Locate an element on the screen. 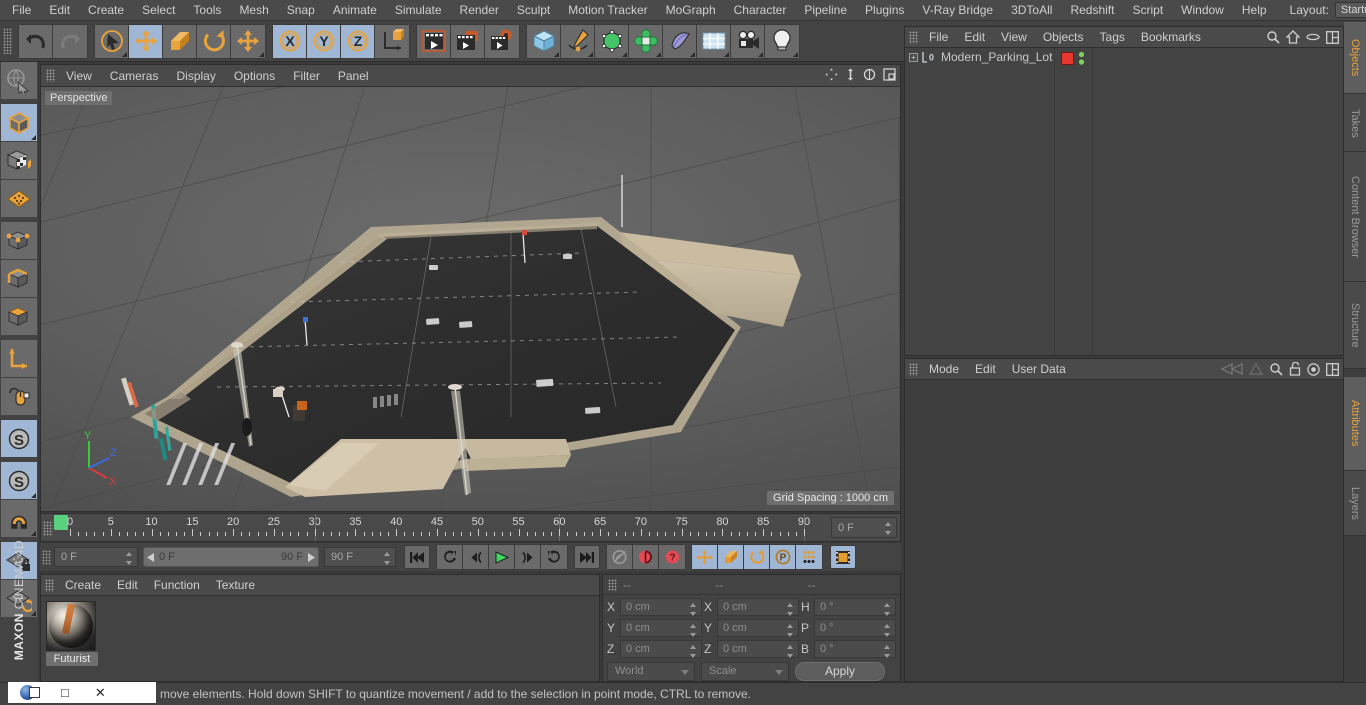  key-scale-button is located at coordinates (731, 557).